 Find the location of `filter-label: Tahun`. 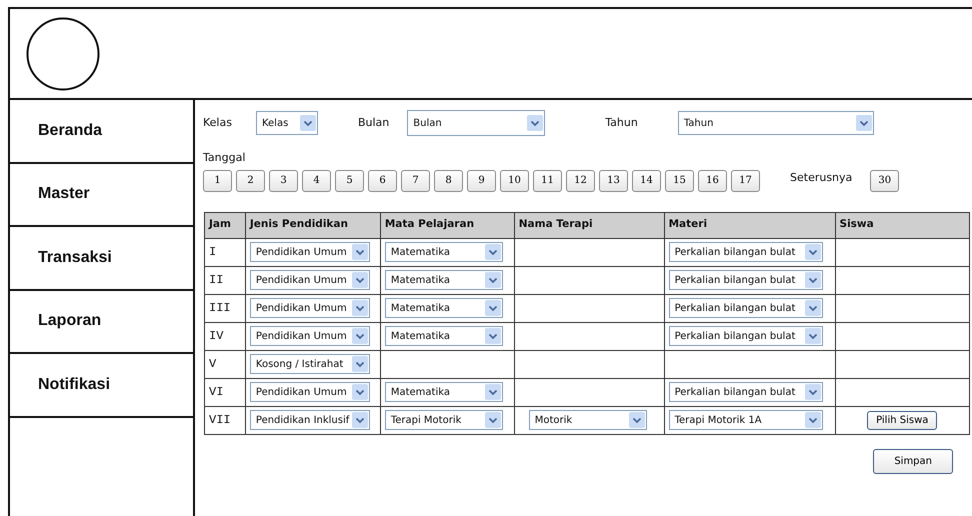

filter-label: Tahun is located at coordinates (621, 122).